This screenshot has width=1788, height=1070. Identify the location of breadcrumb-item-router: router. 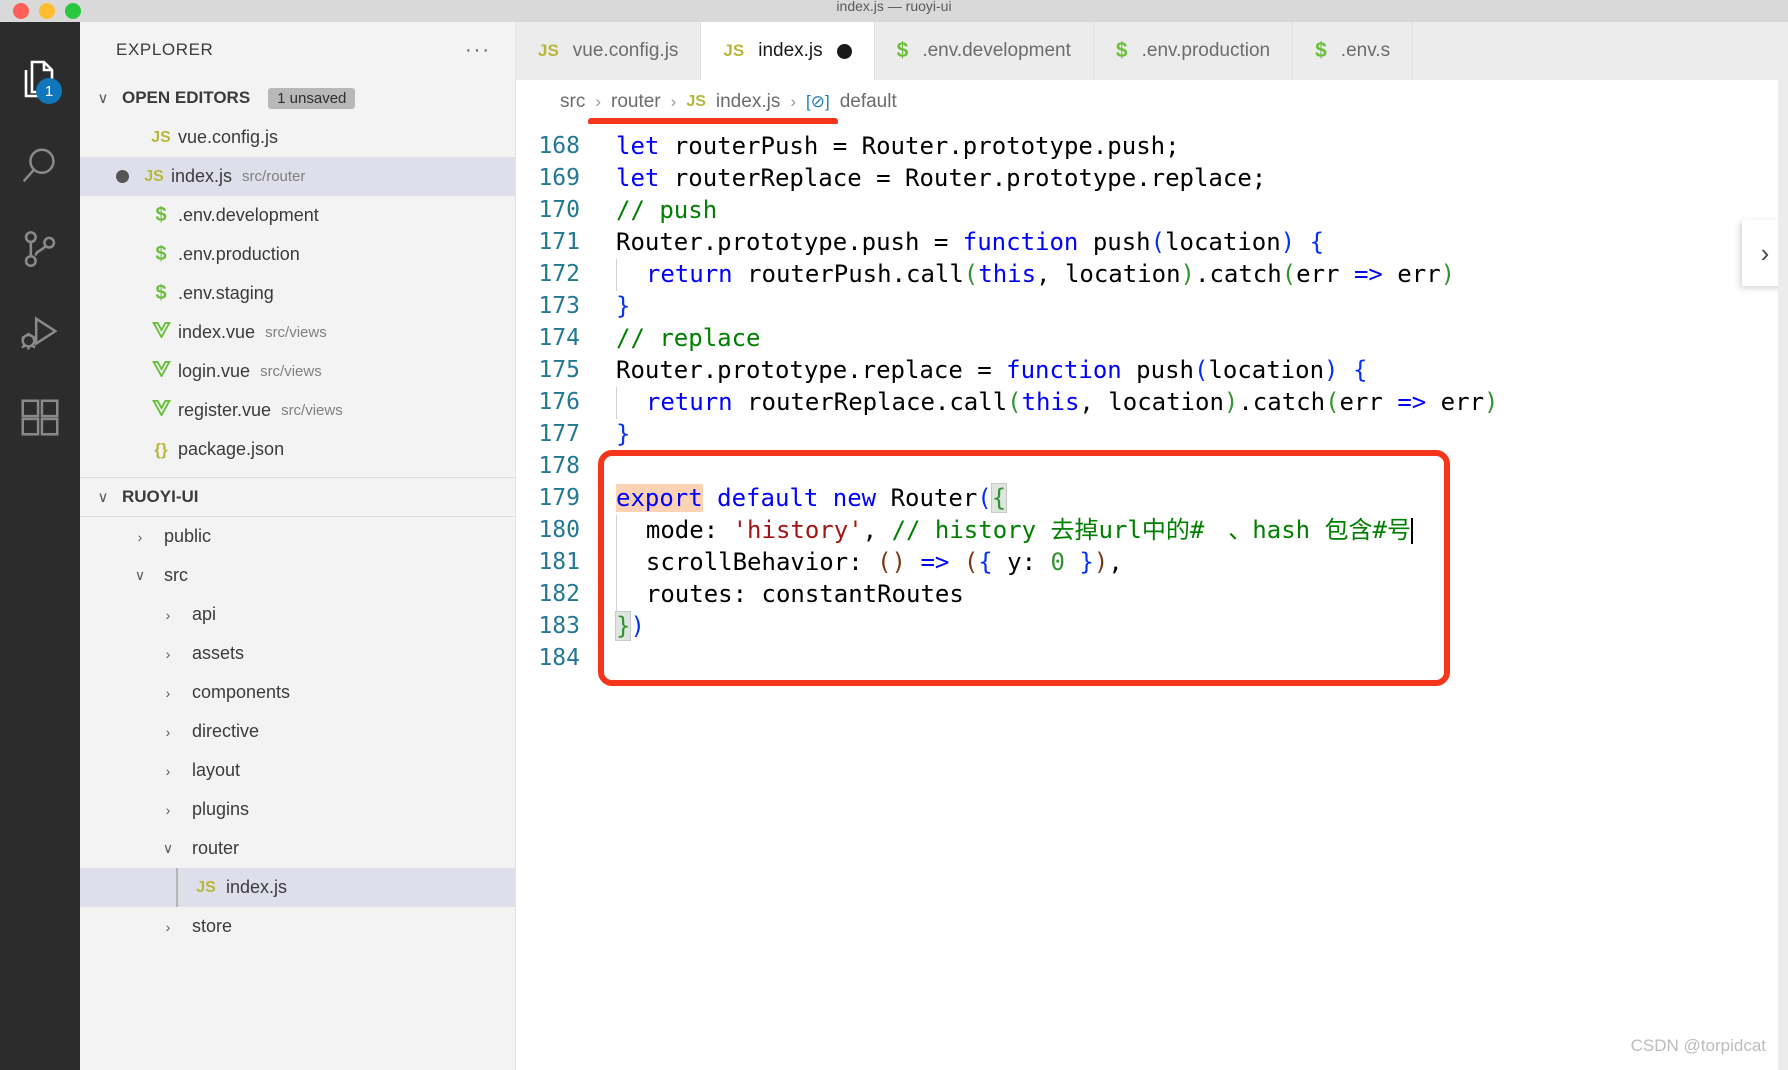
(636, 102).